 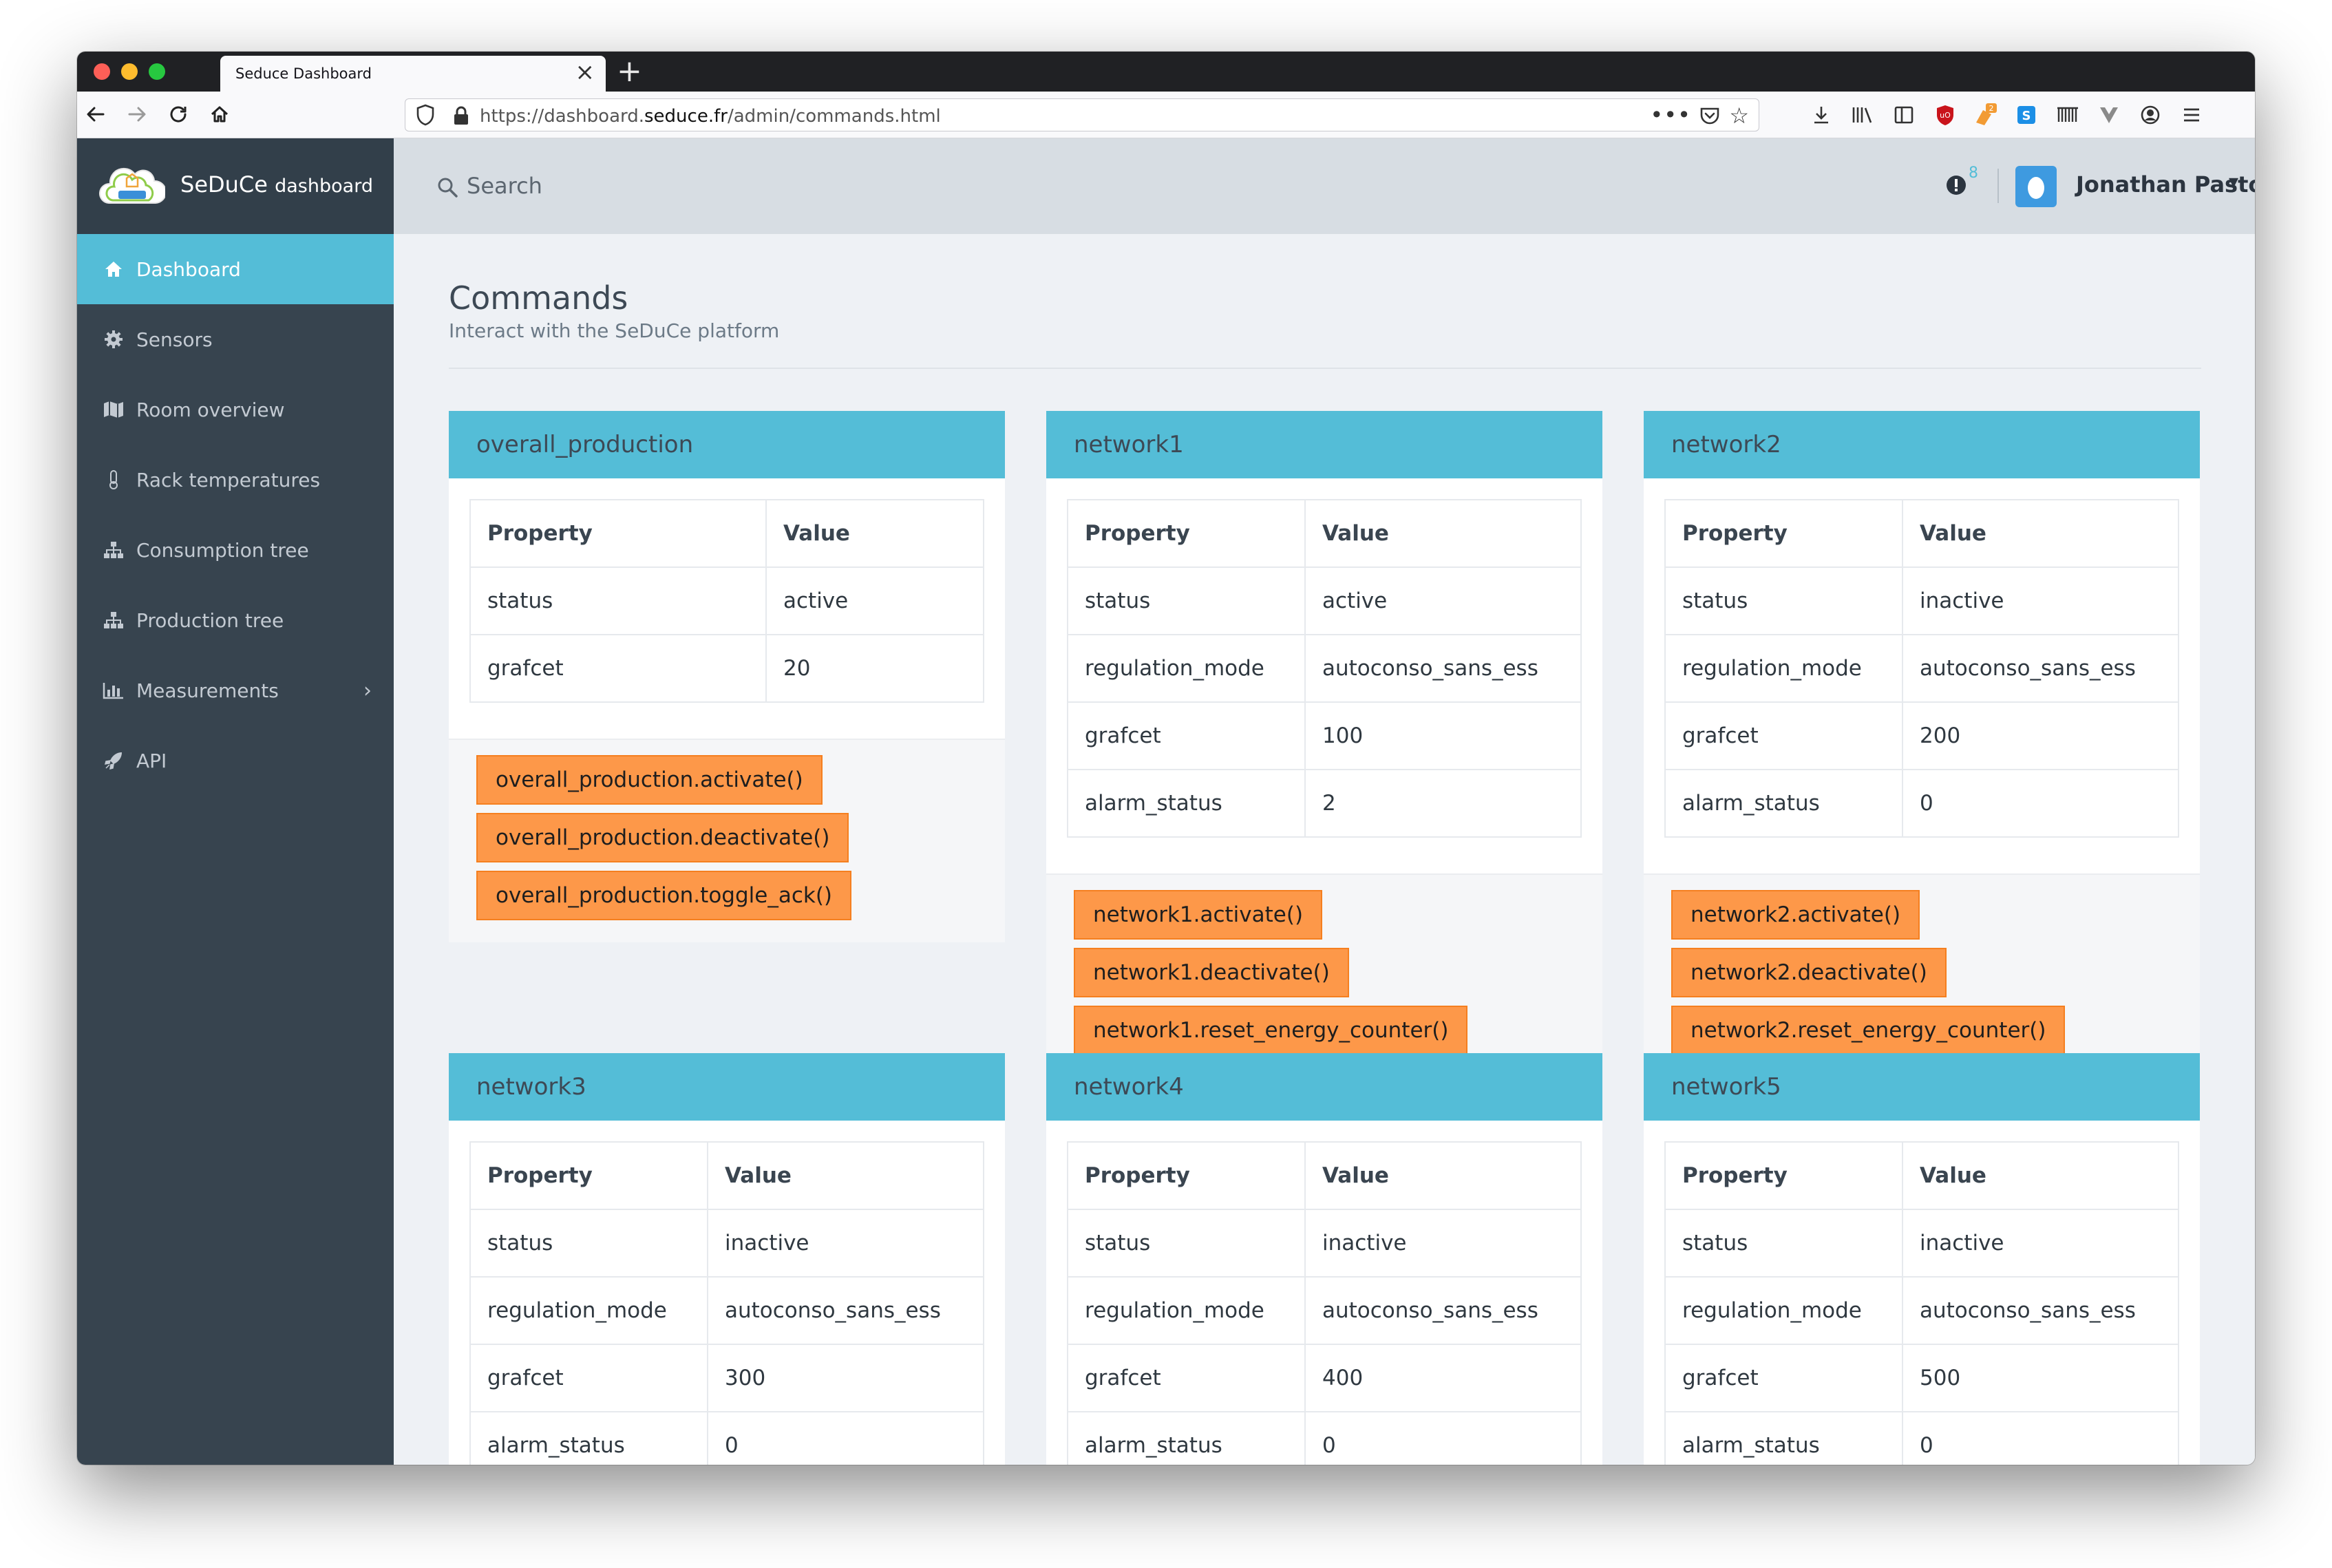 I want to click on sidebar-item-consumption-tree: Consumption tree, so click(x=235, y=550).